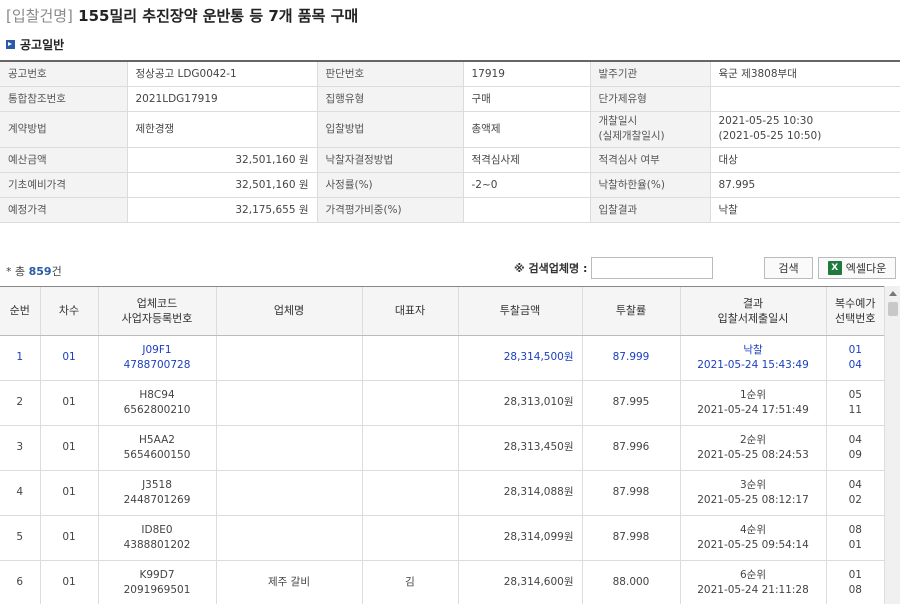 Image resolution: width=900 pixels, height=604 pixels. Describe the element at coordinates (855, 582) in the screenshot. I see `multi-price-cell: 01 08` at that location.